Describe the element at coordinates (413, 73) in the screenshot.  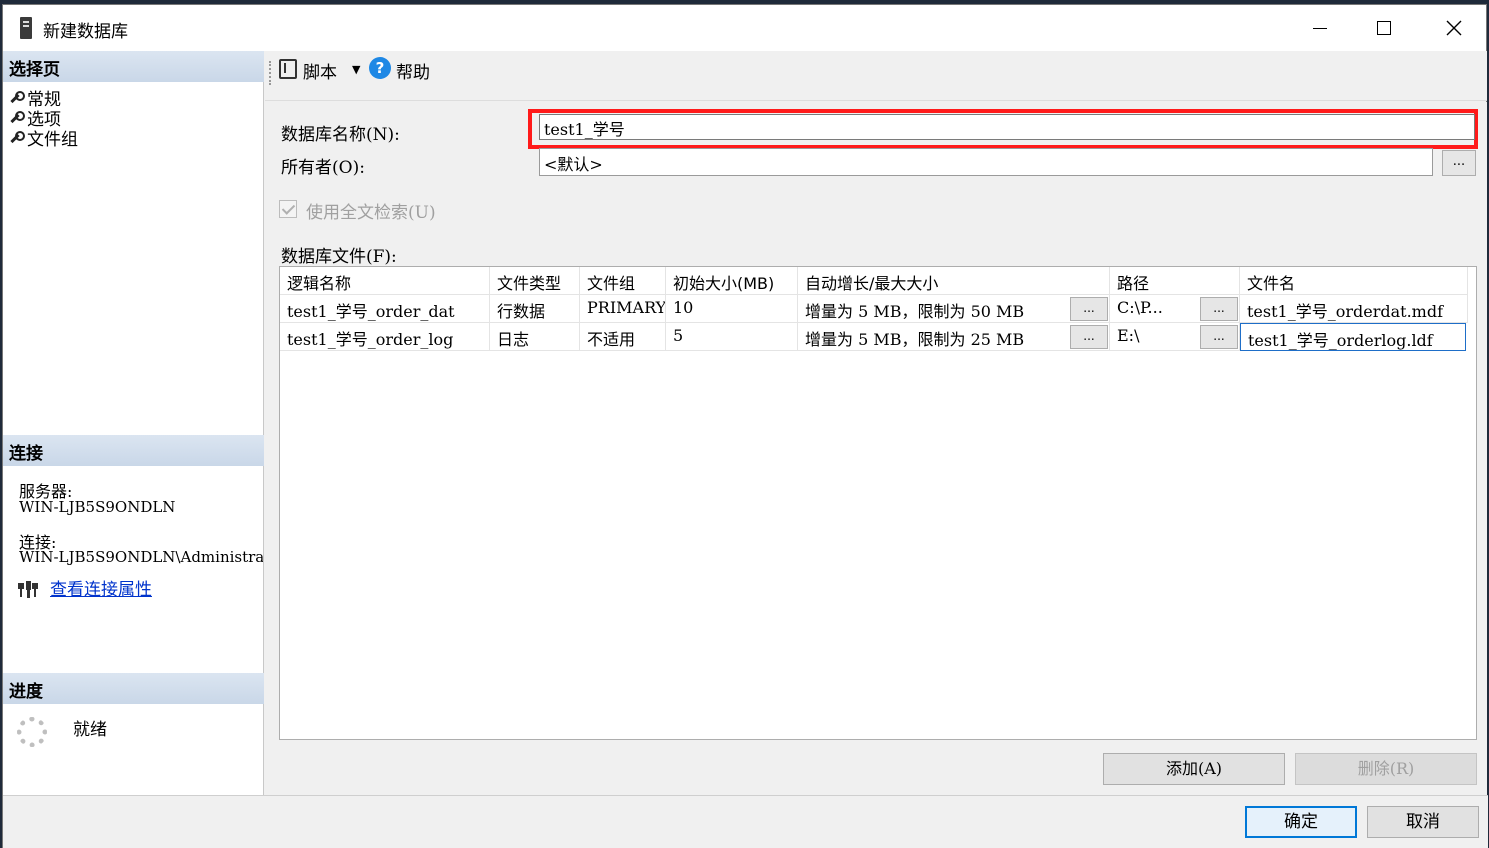
I see `help-label: 帮助` at that location.